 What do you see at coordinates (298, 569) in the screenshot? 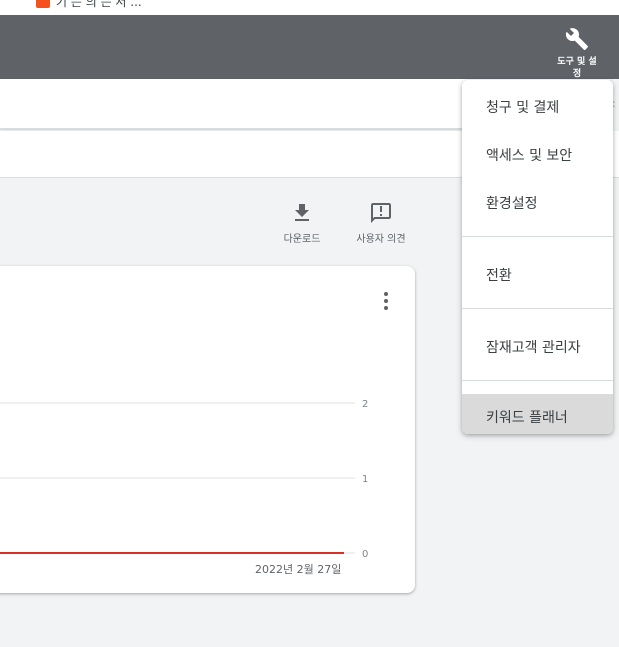
I see `chart-x-axis-end-label: 2022년 2월 27일` at bounding box center [298, 569].